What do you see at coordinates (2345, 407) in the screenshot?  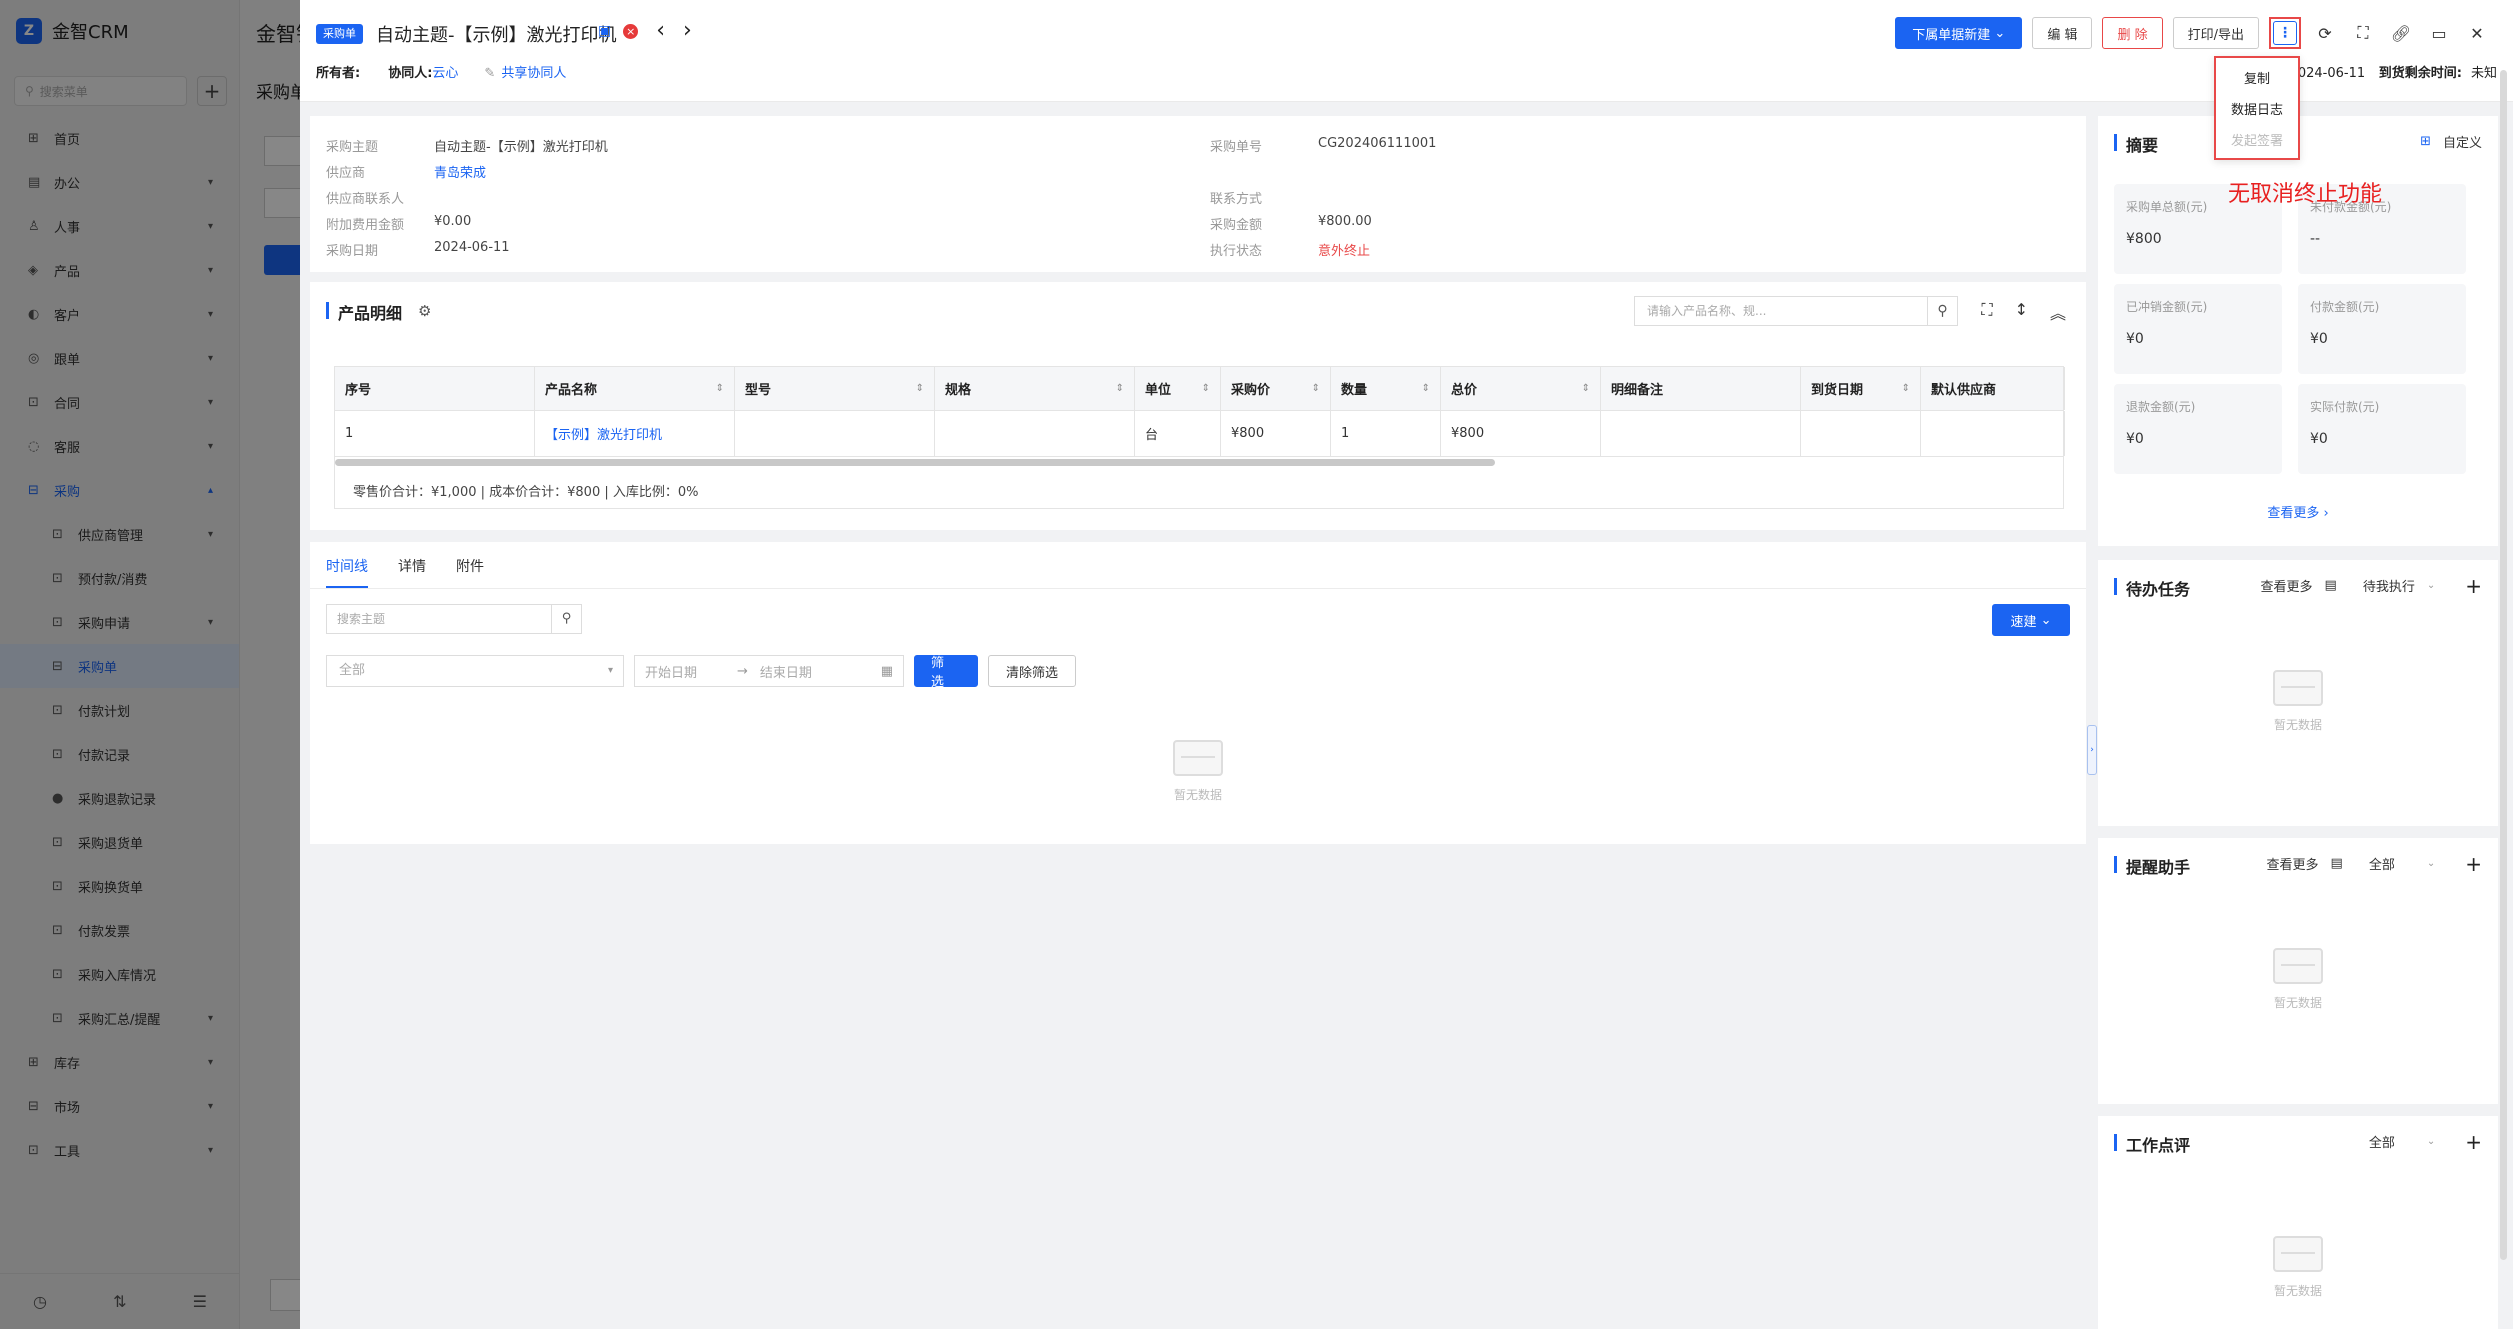 I see `stat-label: 实际付款(元)` at bounding box center [2345, 407].